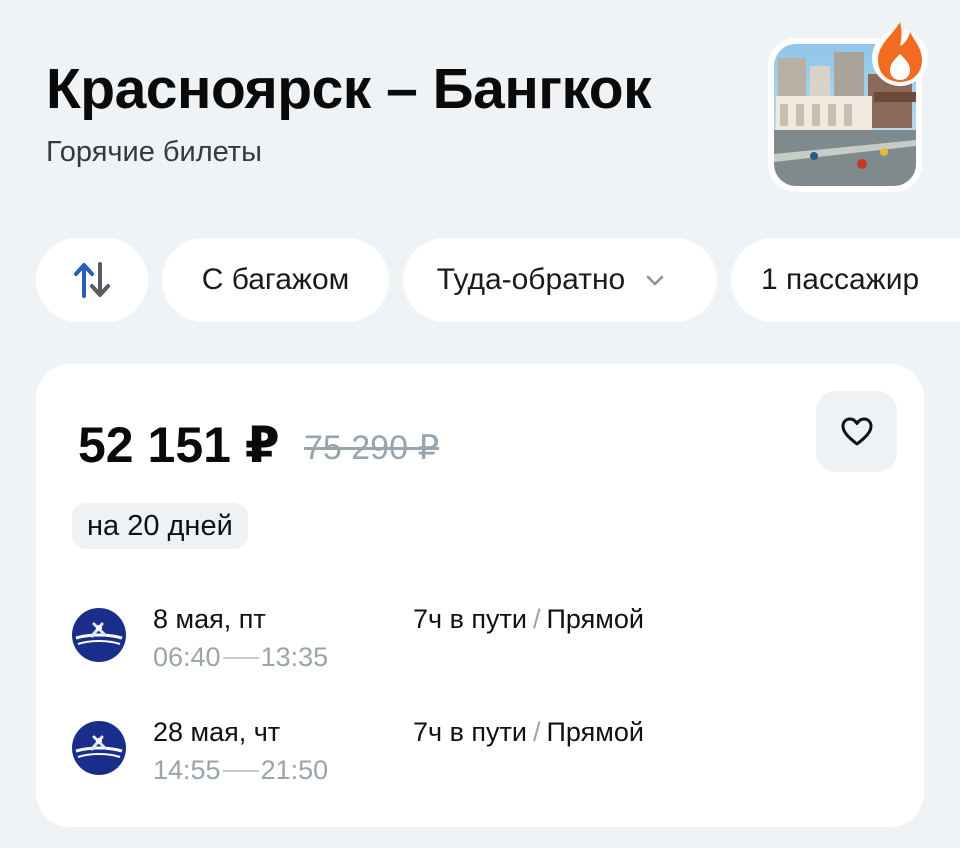  I want to click on page-title: Красноярск – Бангкок, so click(349, 89).